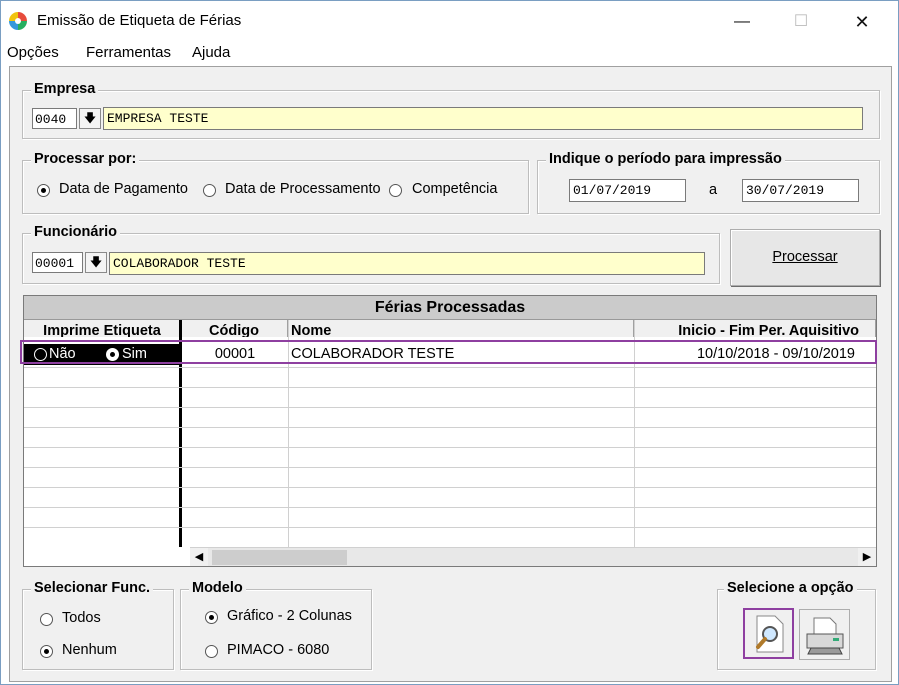 The image size is (899, 685). What do you see at coordinates (89, 650) in the screenshot?
I see `label-nenhum: Nenhum` at bounding box center [89, 650].